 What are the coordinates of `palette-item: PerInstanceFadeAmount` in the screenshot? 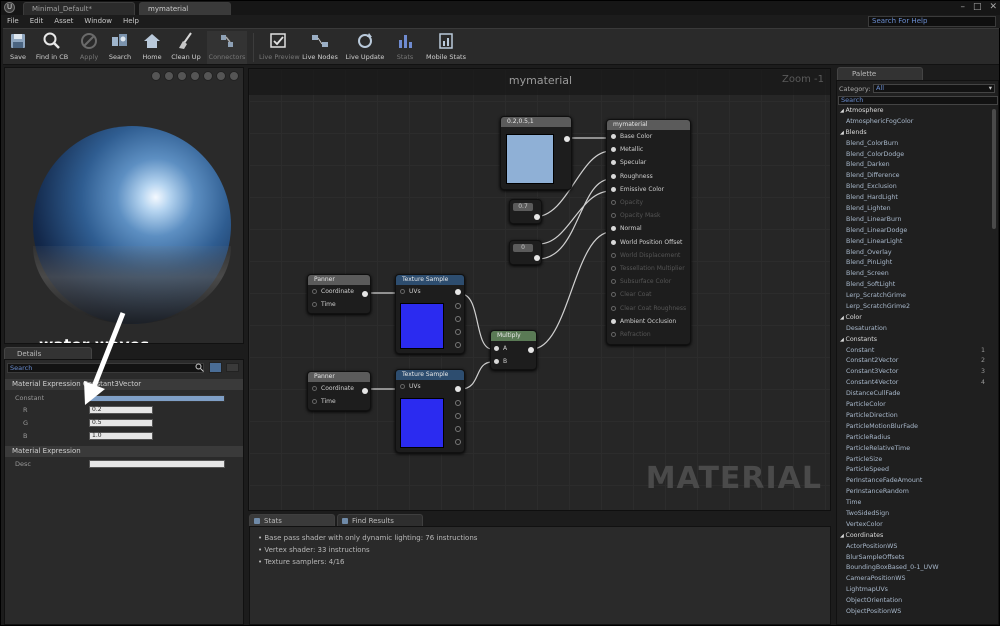 It's located at (913, 481).